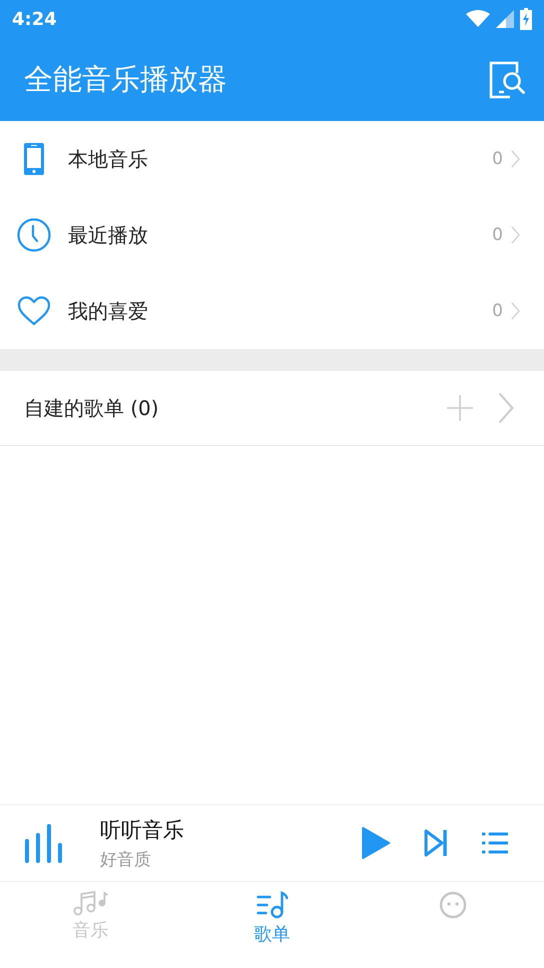 The height and width of the screenshot is (968, 544). What do you see at coordinates (126, 859) in the screenshot?
I see `track-subtitle: 好音质` at bounding box center [126, 859].